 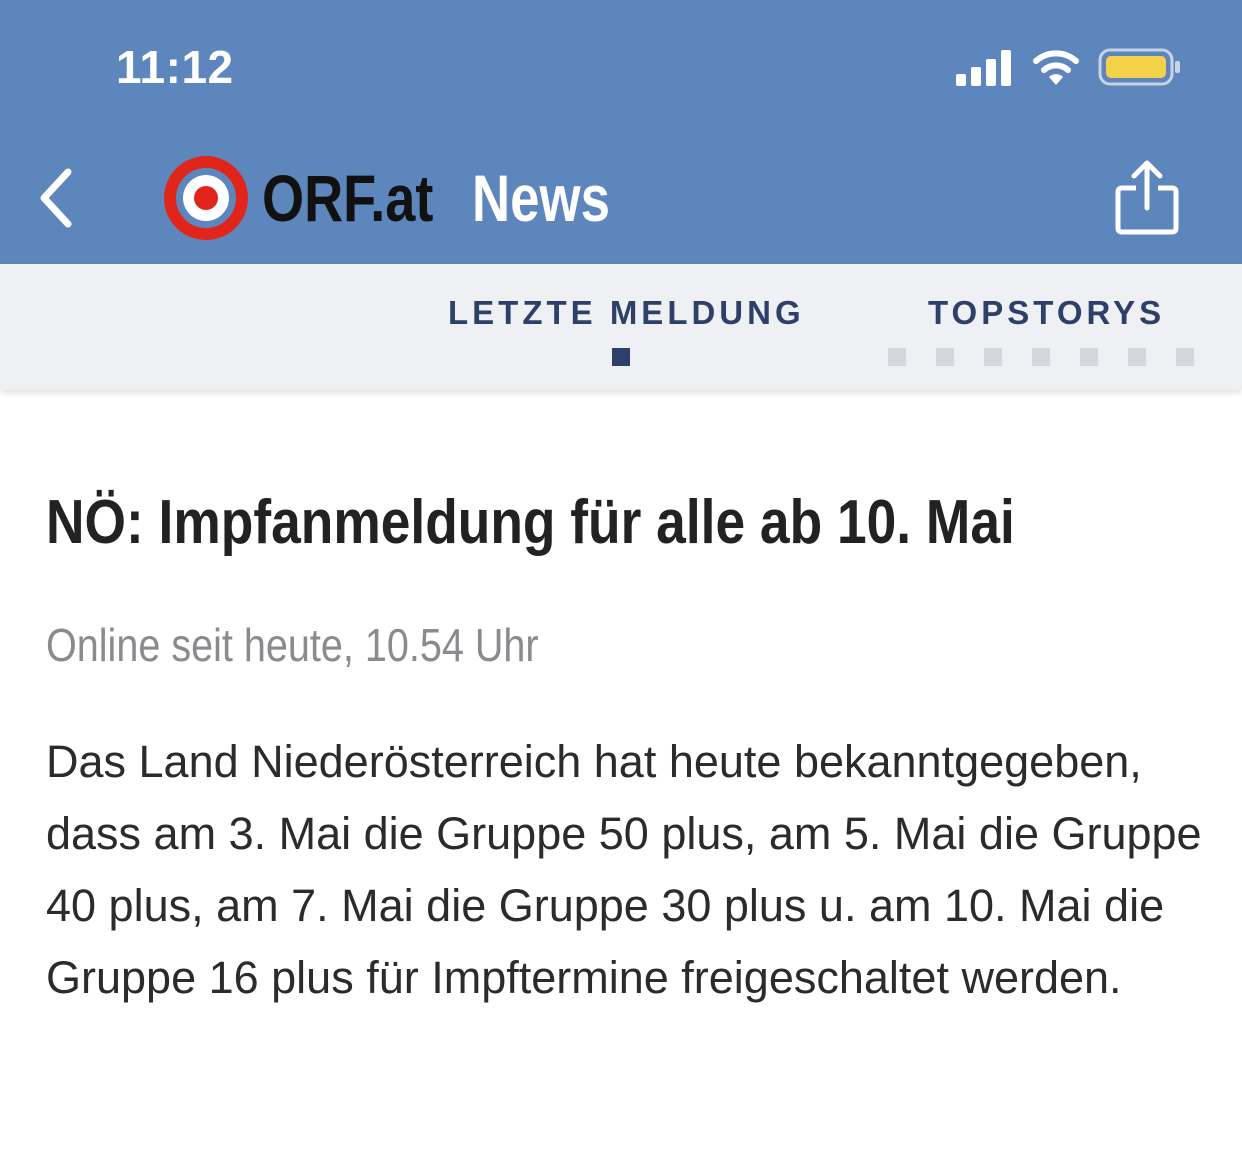 I want to click on battery-icon, so click(x=1139, y=67).